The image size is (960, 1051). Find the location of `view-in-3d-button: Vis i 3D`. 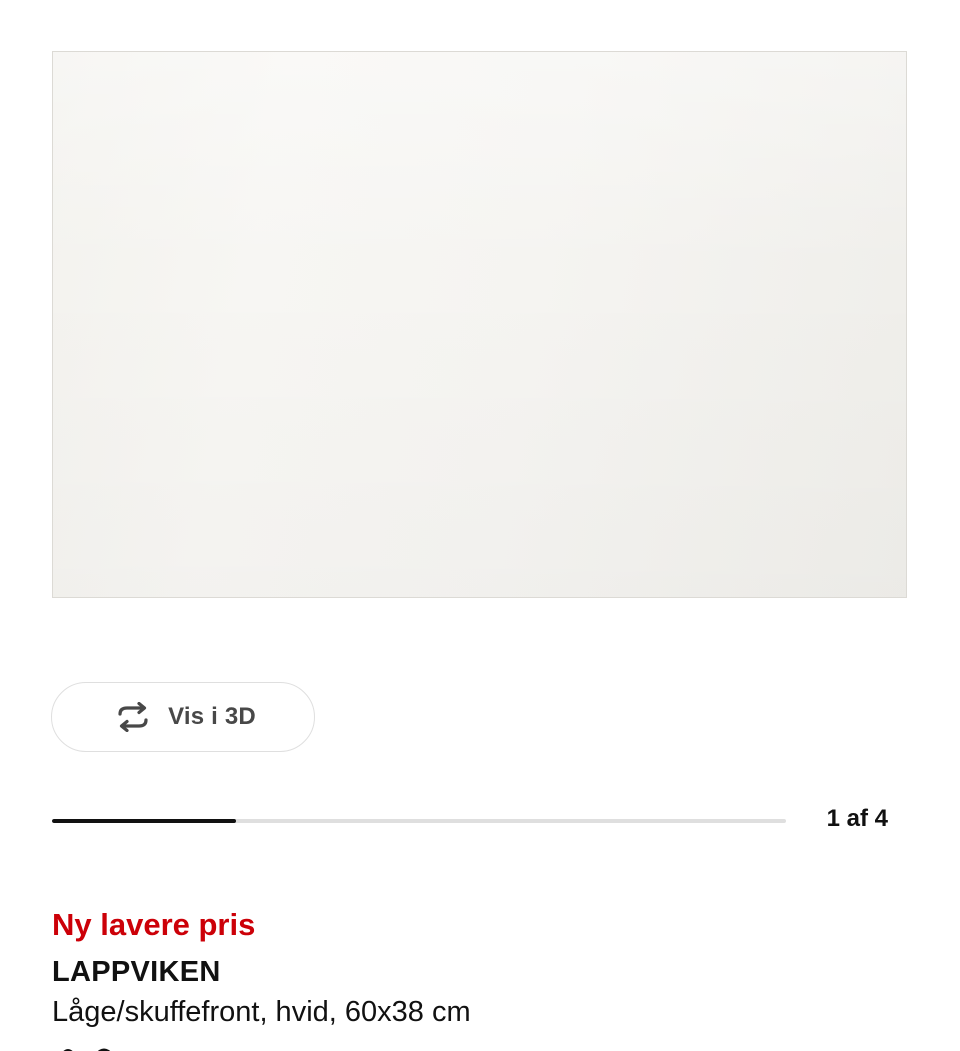

view-in-3d-button: Vis i 3D is located at coordinates (183, 717).